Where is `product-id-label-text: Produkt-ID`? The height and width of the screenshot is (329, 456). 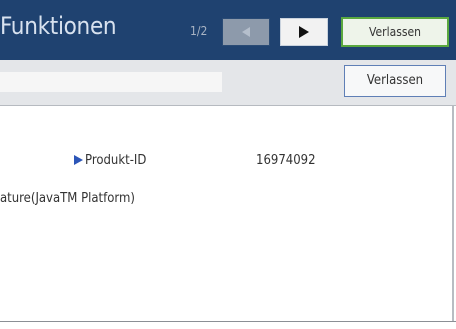 product-id-label-text: Produkt-ID is located at coordinates (116, 160).